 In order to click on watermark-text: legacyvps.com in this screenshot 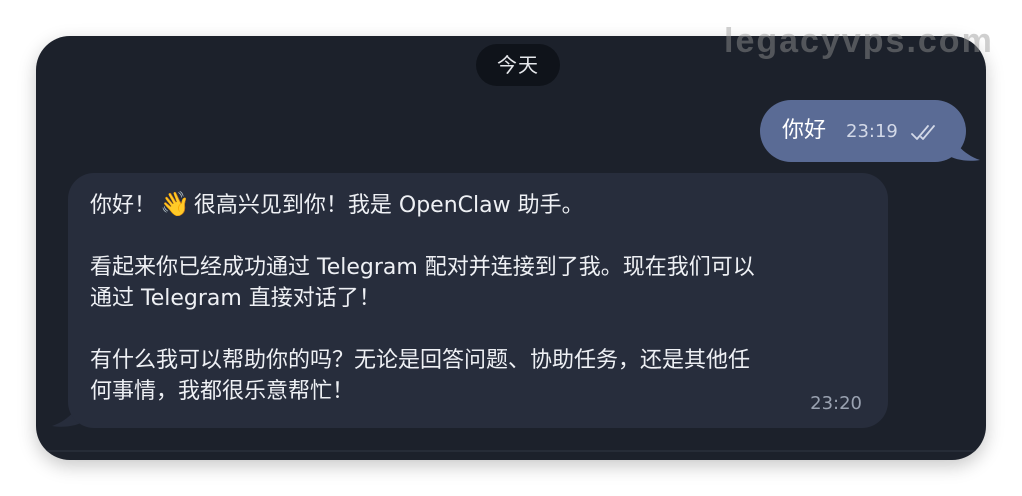, I will do `click(859, 41)`.